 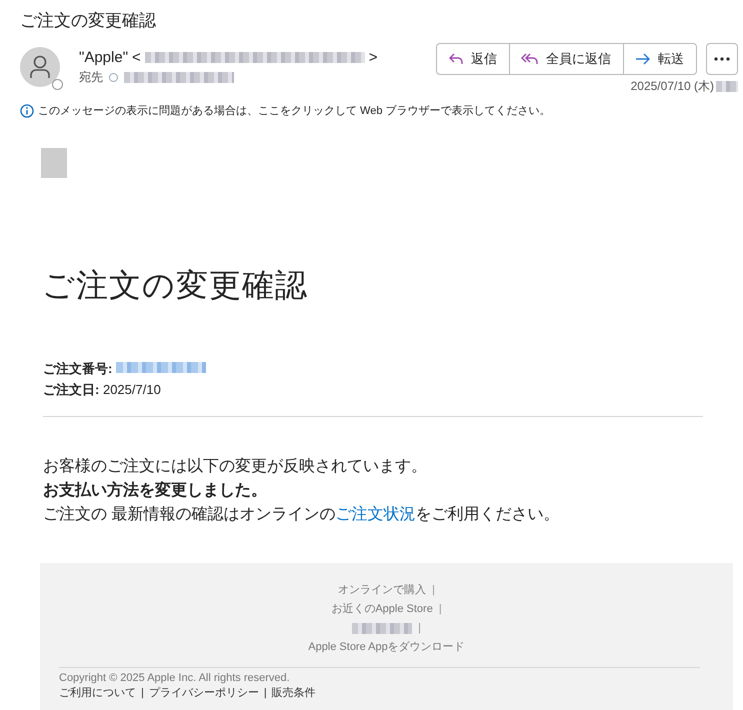 What do you see at coordinates (91, 77) in the screenshot?
I see `recipient-label: 宛先` at bounding box center [91, 77].